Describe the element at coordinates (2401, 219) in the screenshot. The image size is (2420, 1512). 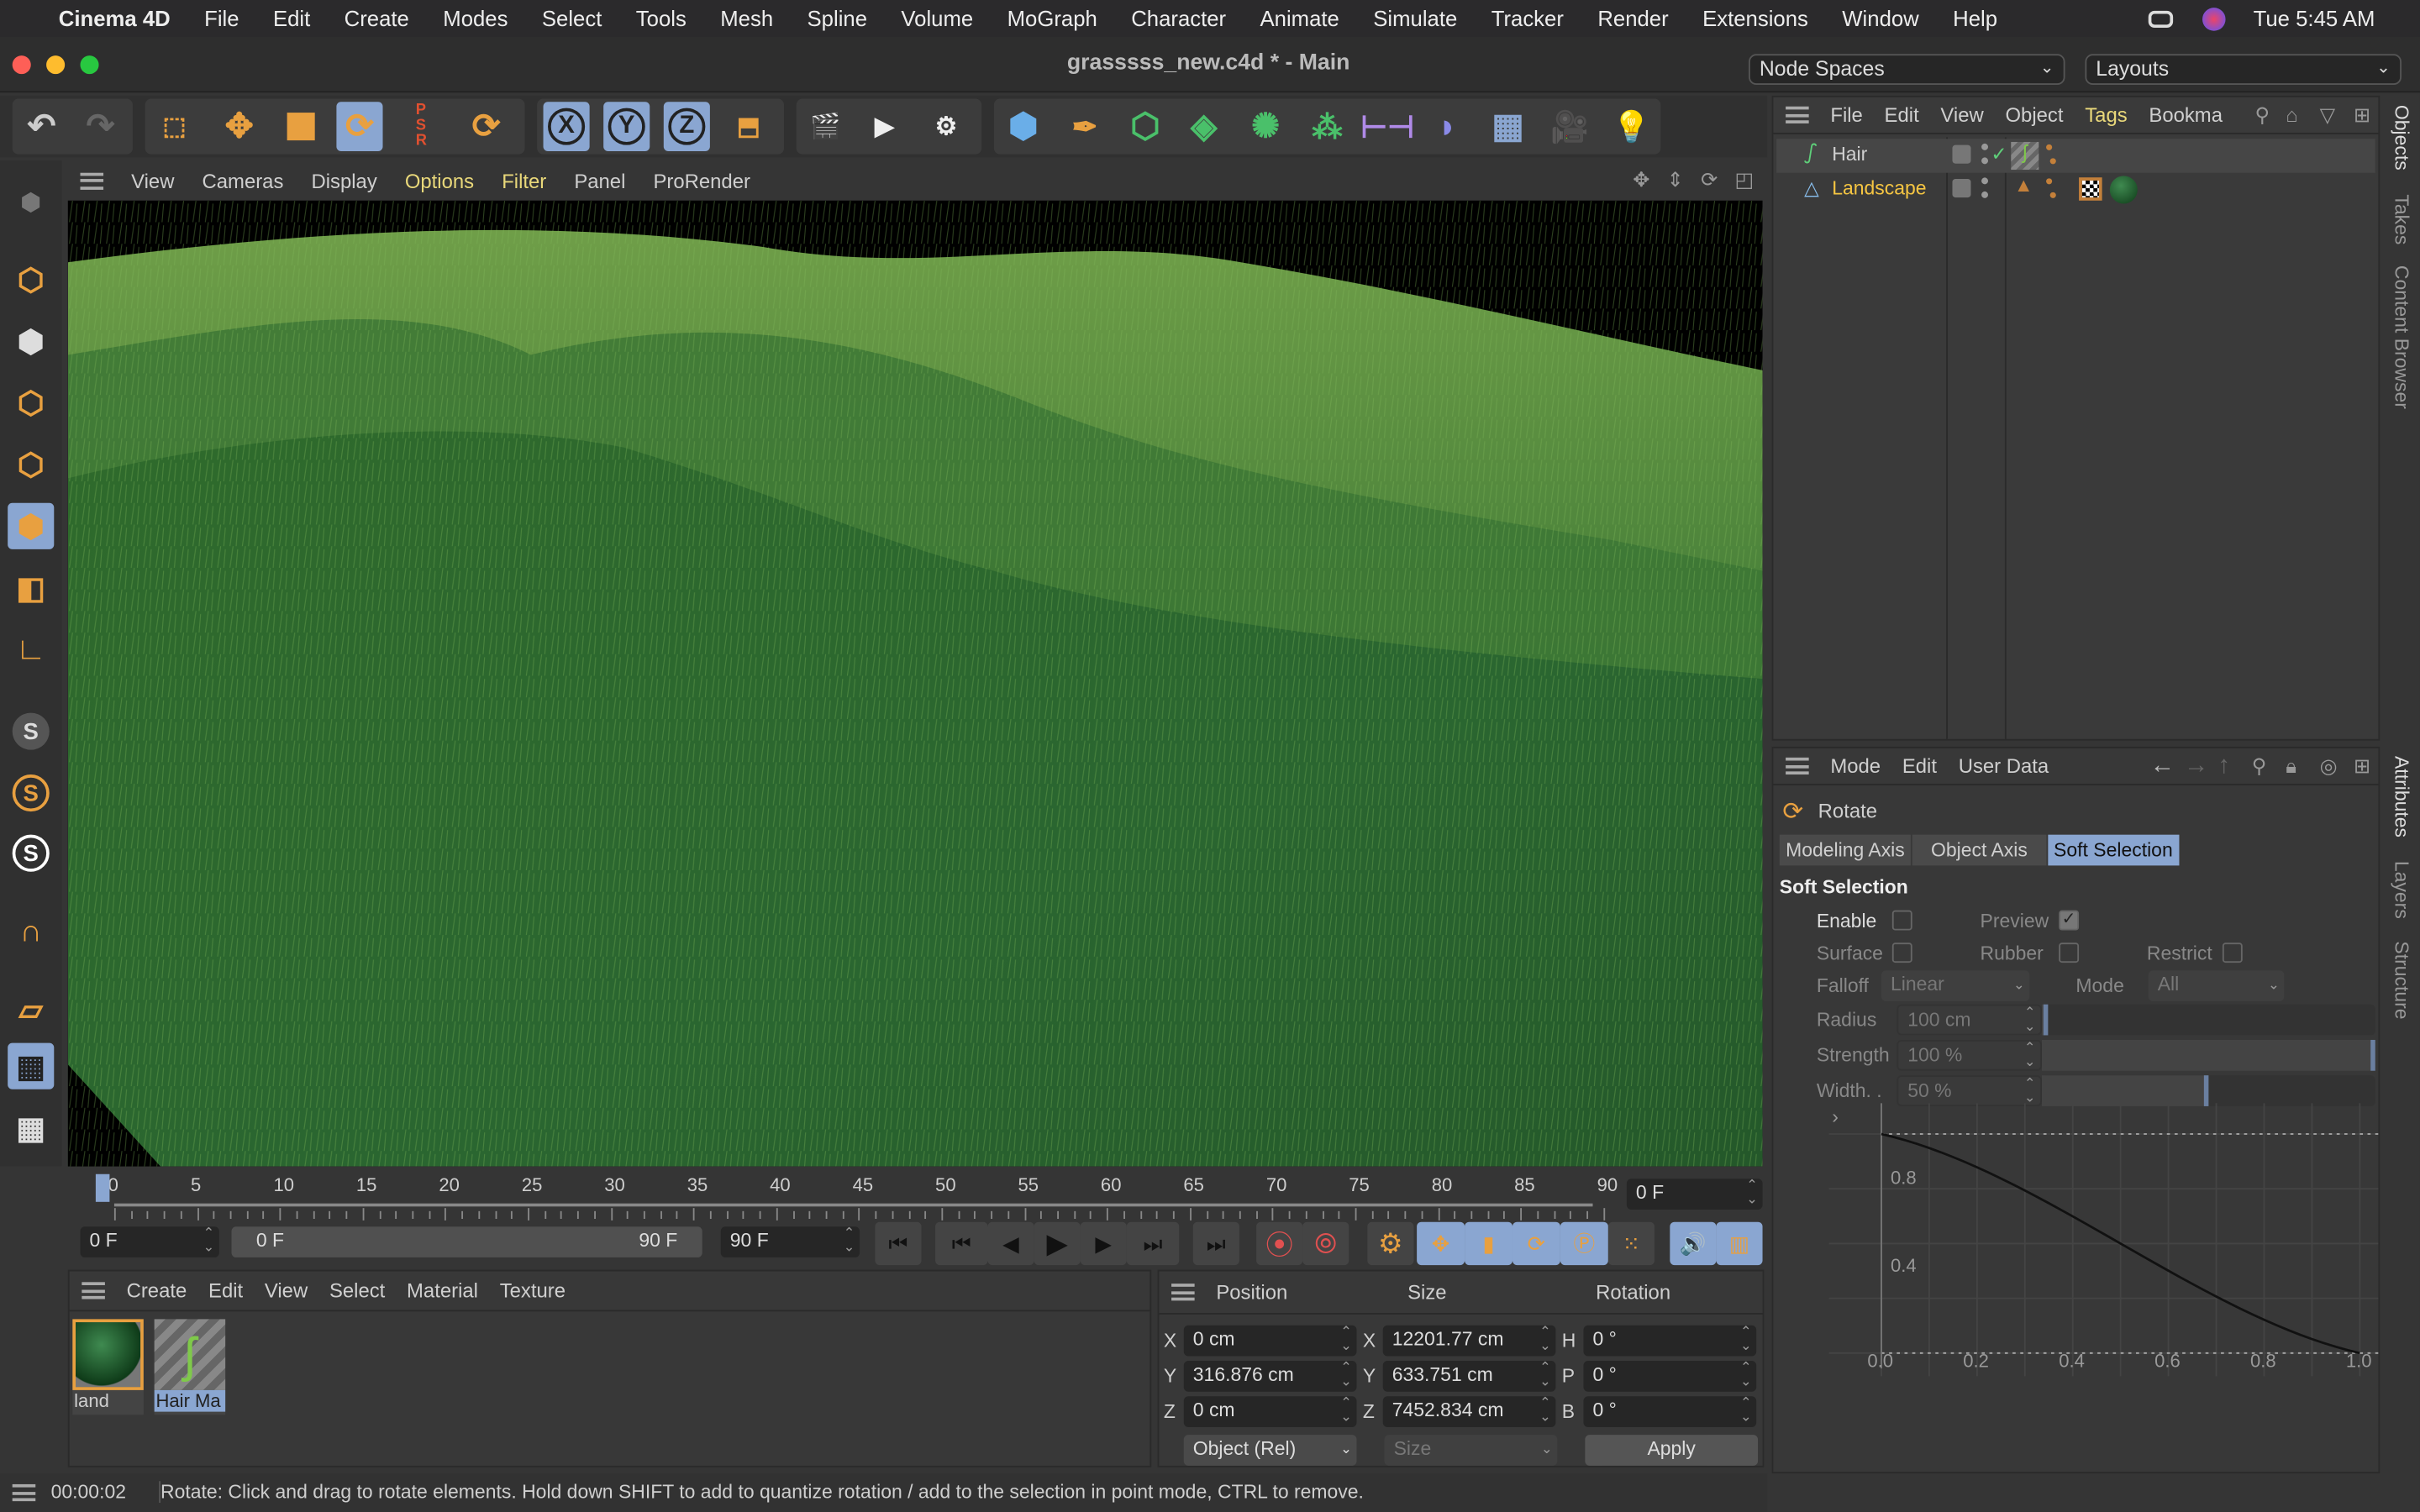
I see `tab-takes: Takes` at that location.